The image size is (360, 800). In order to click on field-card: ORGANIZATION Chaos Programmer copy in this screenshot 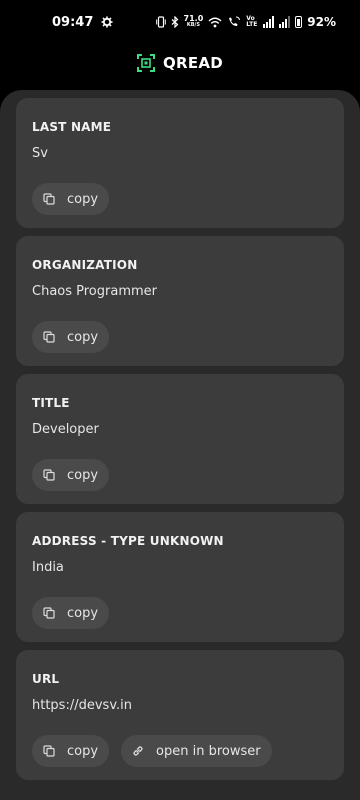, I will do `click(180, 301)`.